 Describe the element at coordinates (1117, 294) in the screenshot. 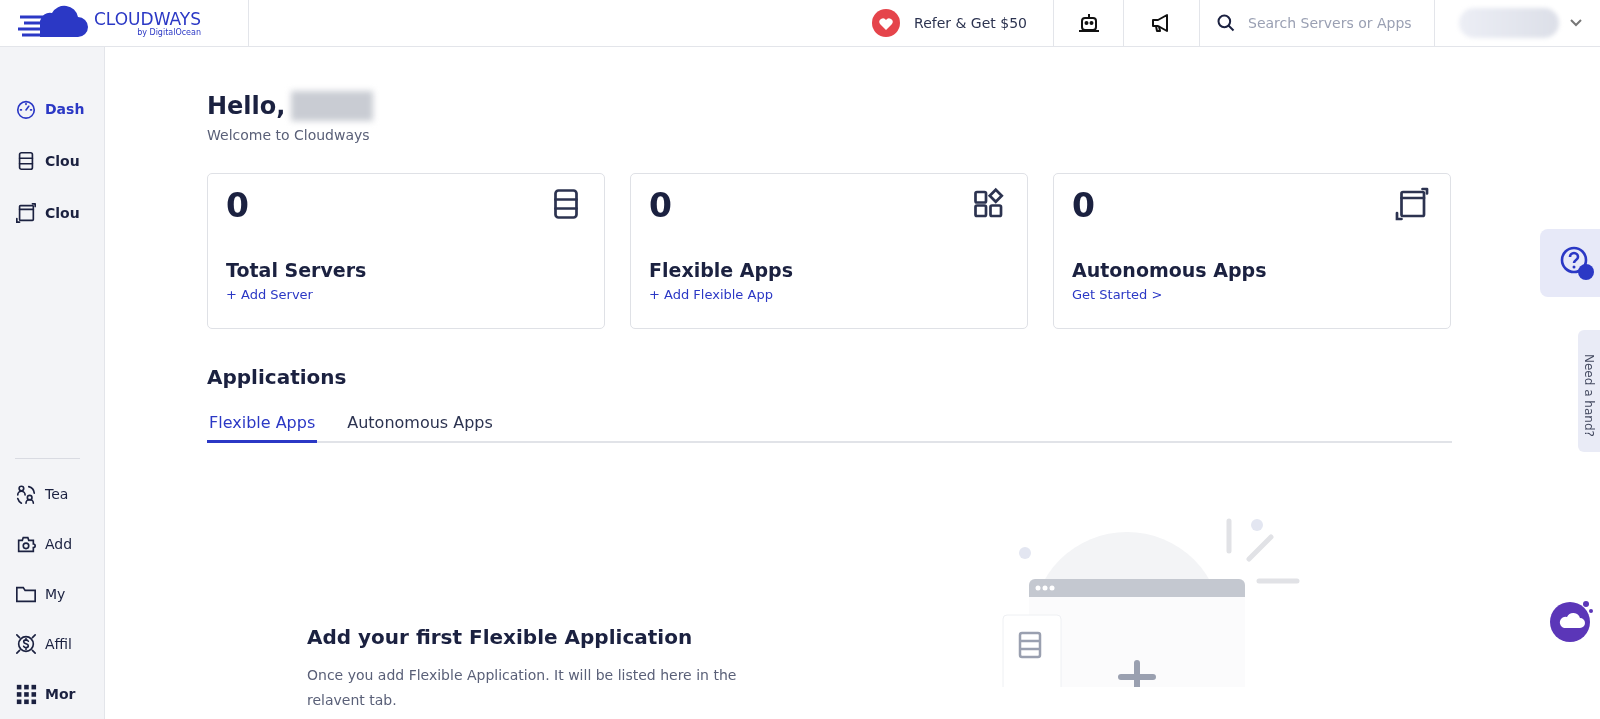

I see `stat-link: Get Started >` at that location.